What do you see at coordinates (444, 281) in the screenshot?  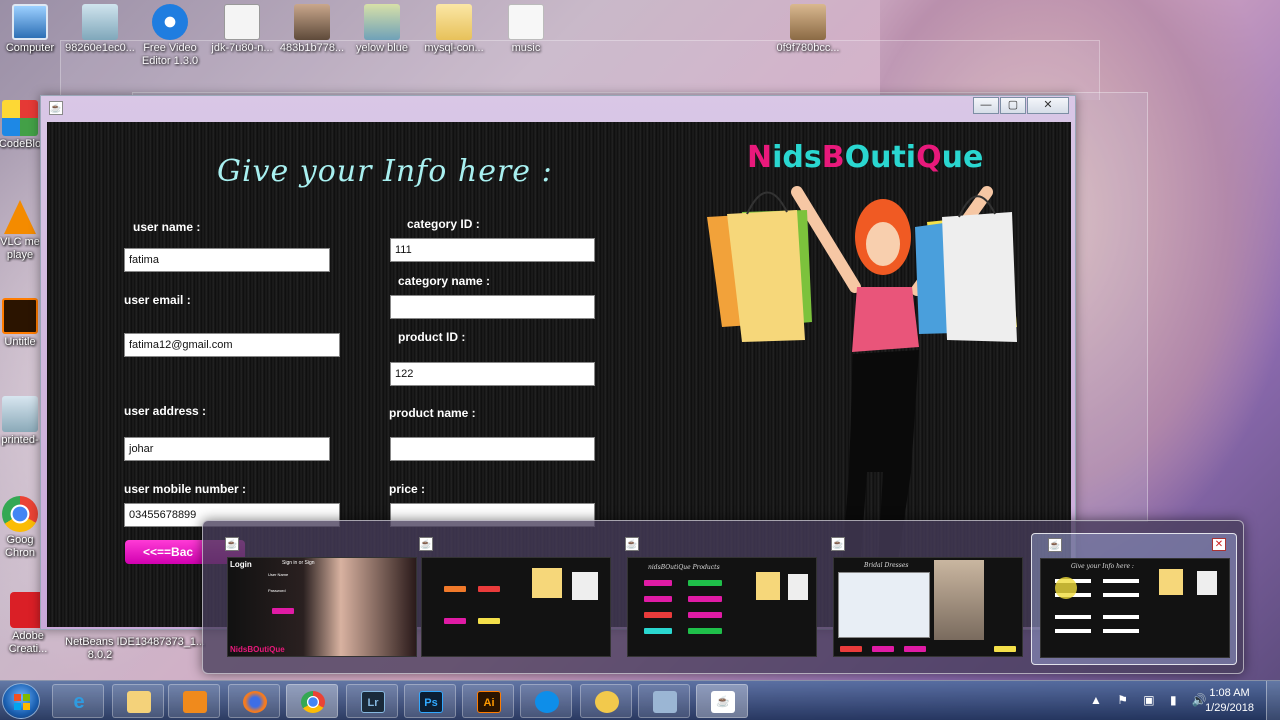 I see `category-name-label: category name :` at bounding box center [444, 281].